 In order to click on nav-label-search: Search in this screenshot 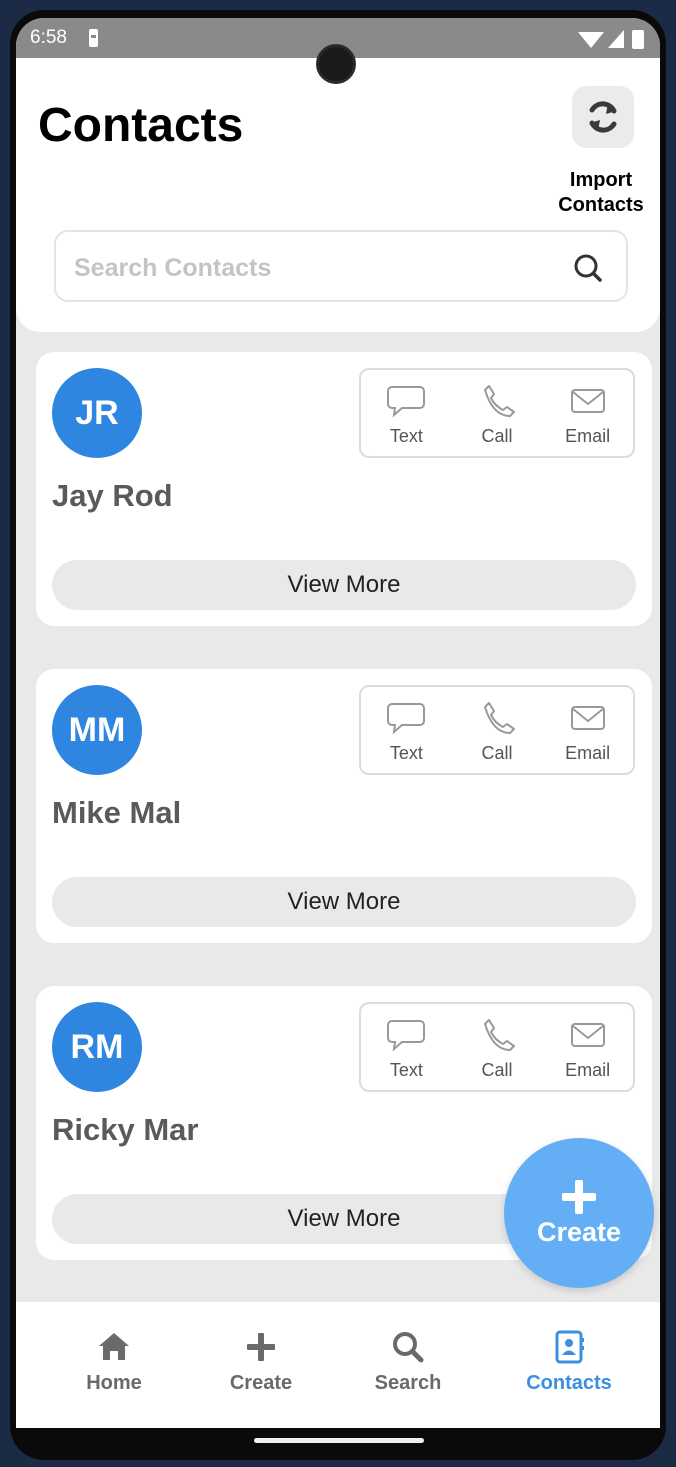, I will do `click(408, 1383)`.